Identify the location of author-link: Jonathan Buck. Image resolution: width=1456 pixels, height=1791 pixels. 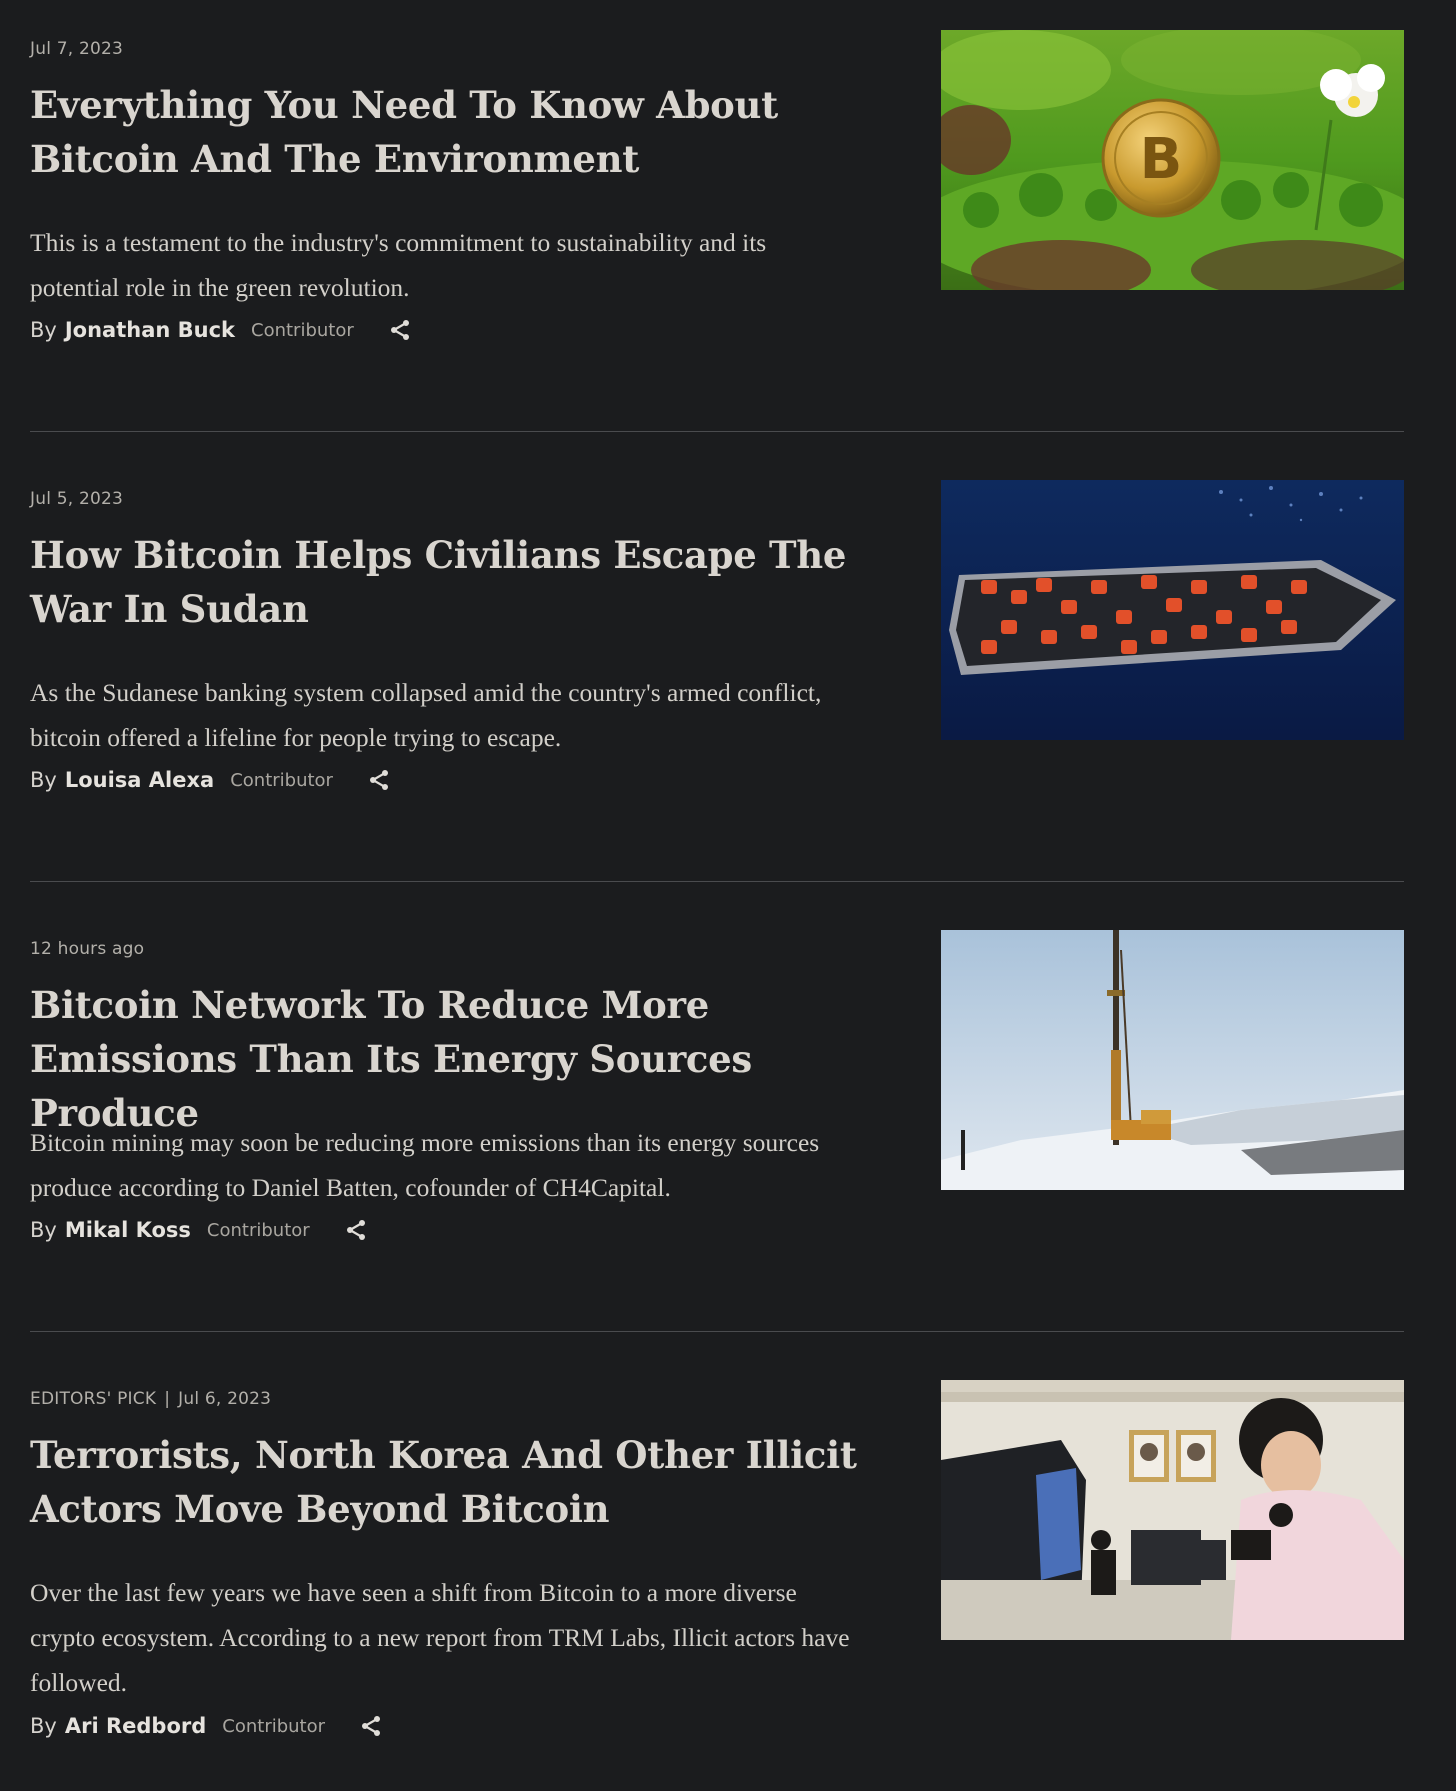
(150, 330).